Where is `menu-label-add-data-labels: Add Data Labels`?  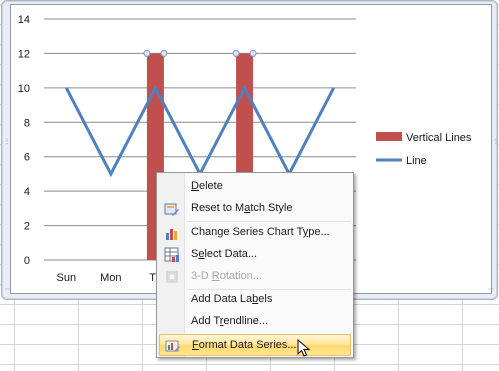
menu-label-add-data-labels: Add Data Labels is located at coordinates (232, 299).